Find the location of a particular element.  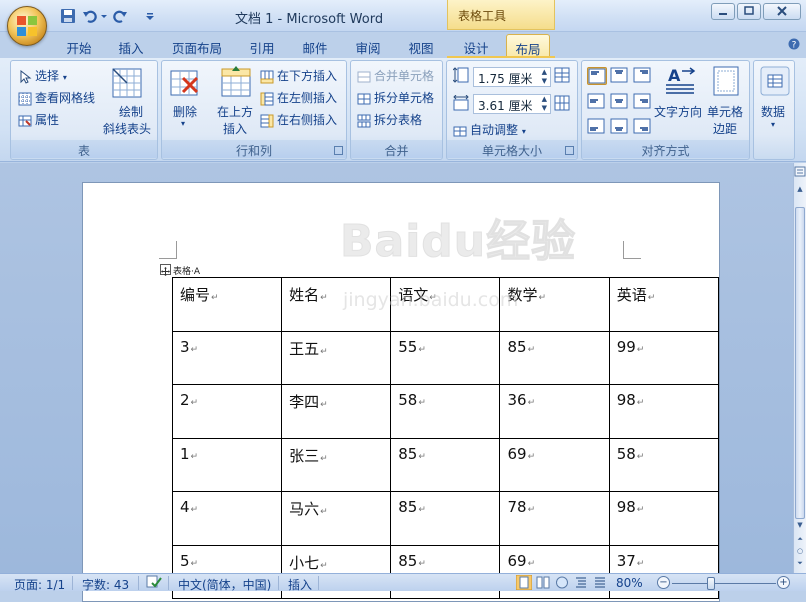

table-cell: 55↵ is located at coordinates (445, 357).